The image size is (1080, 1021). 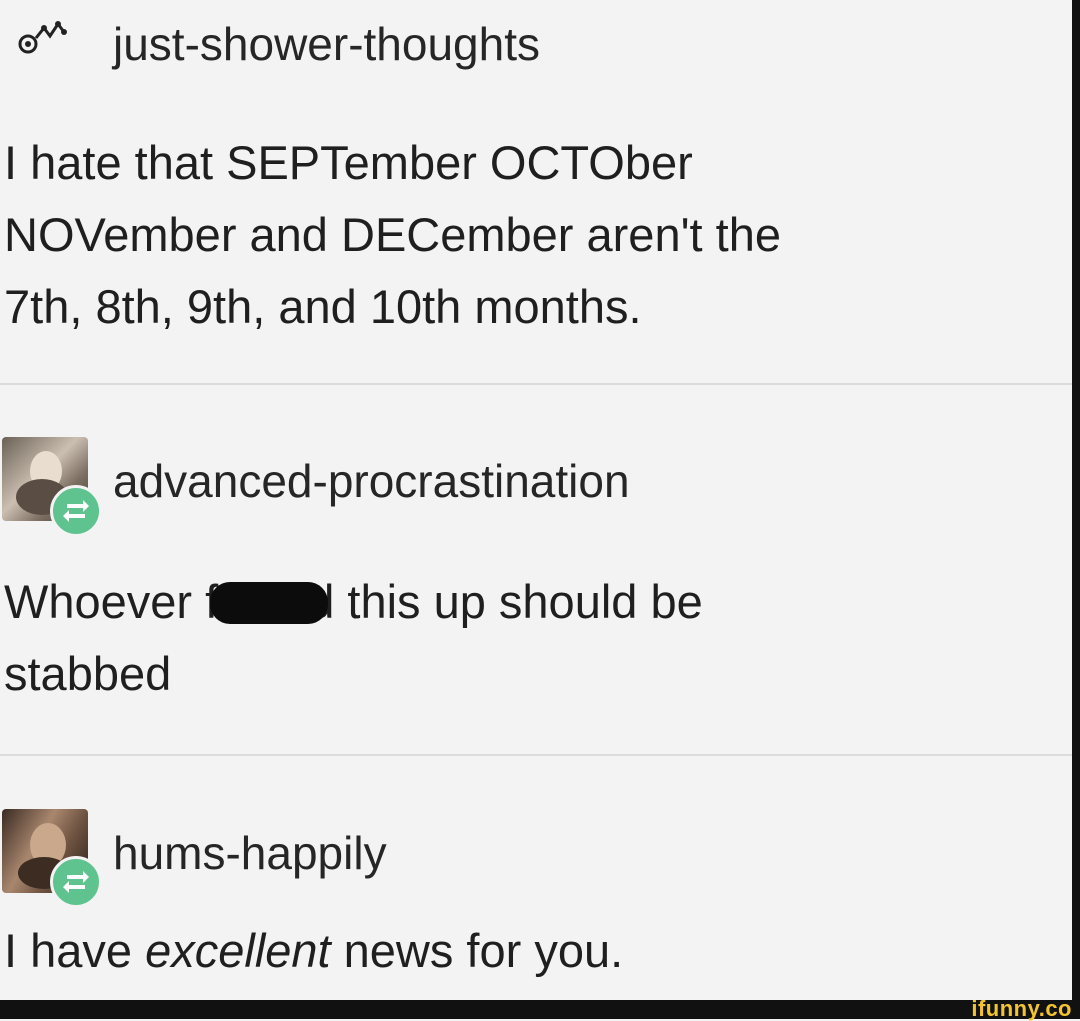 What do you see at coordinates (111, 601) in the screenshot?
I see `text-fragment: Whoever f` at bounding box center [111, 601].